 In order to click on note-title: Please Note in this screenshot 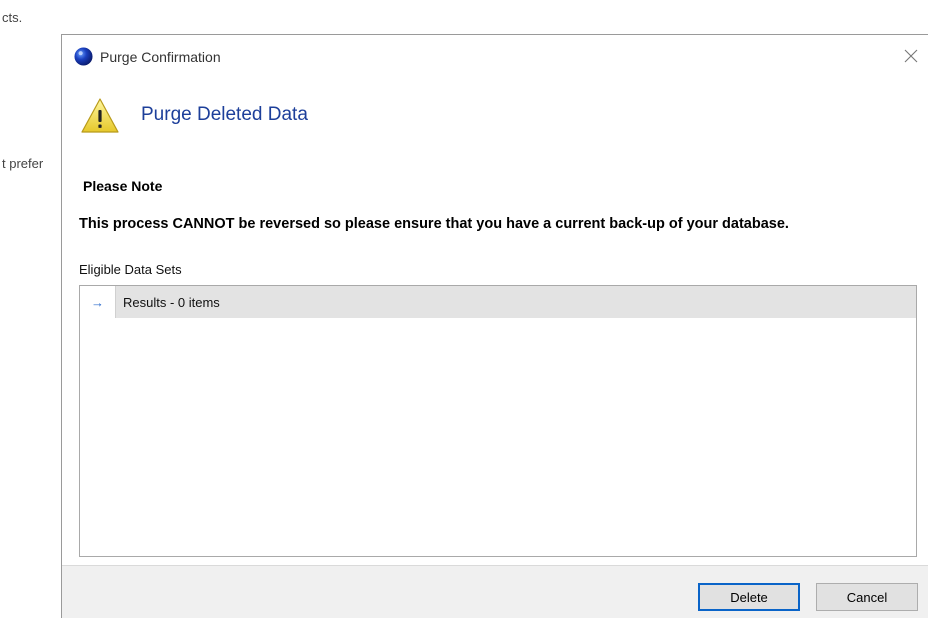, I will do `click(123, 186)`.